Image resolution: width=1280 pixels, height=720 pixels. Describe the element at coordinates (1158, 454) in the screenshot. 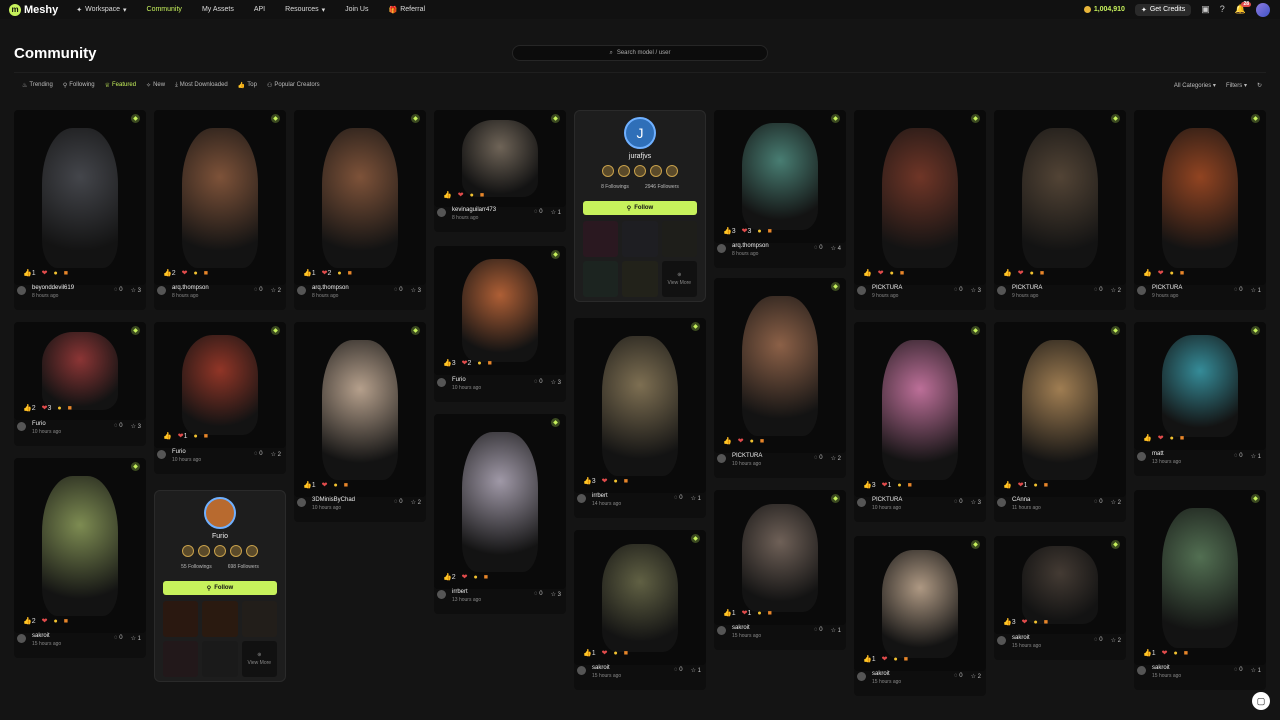

I see `username: matt` at that location.